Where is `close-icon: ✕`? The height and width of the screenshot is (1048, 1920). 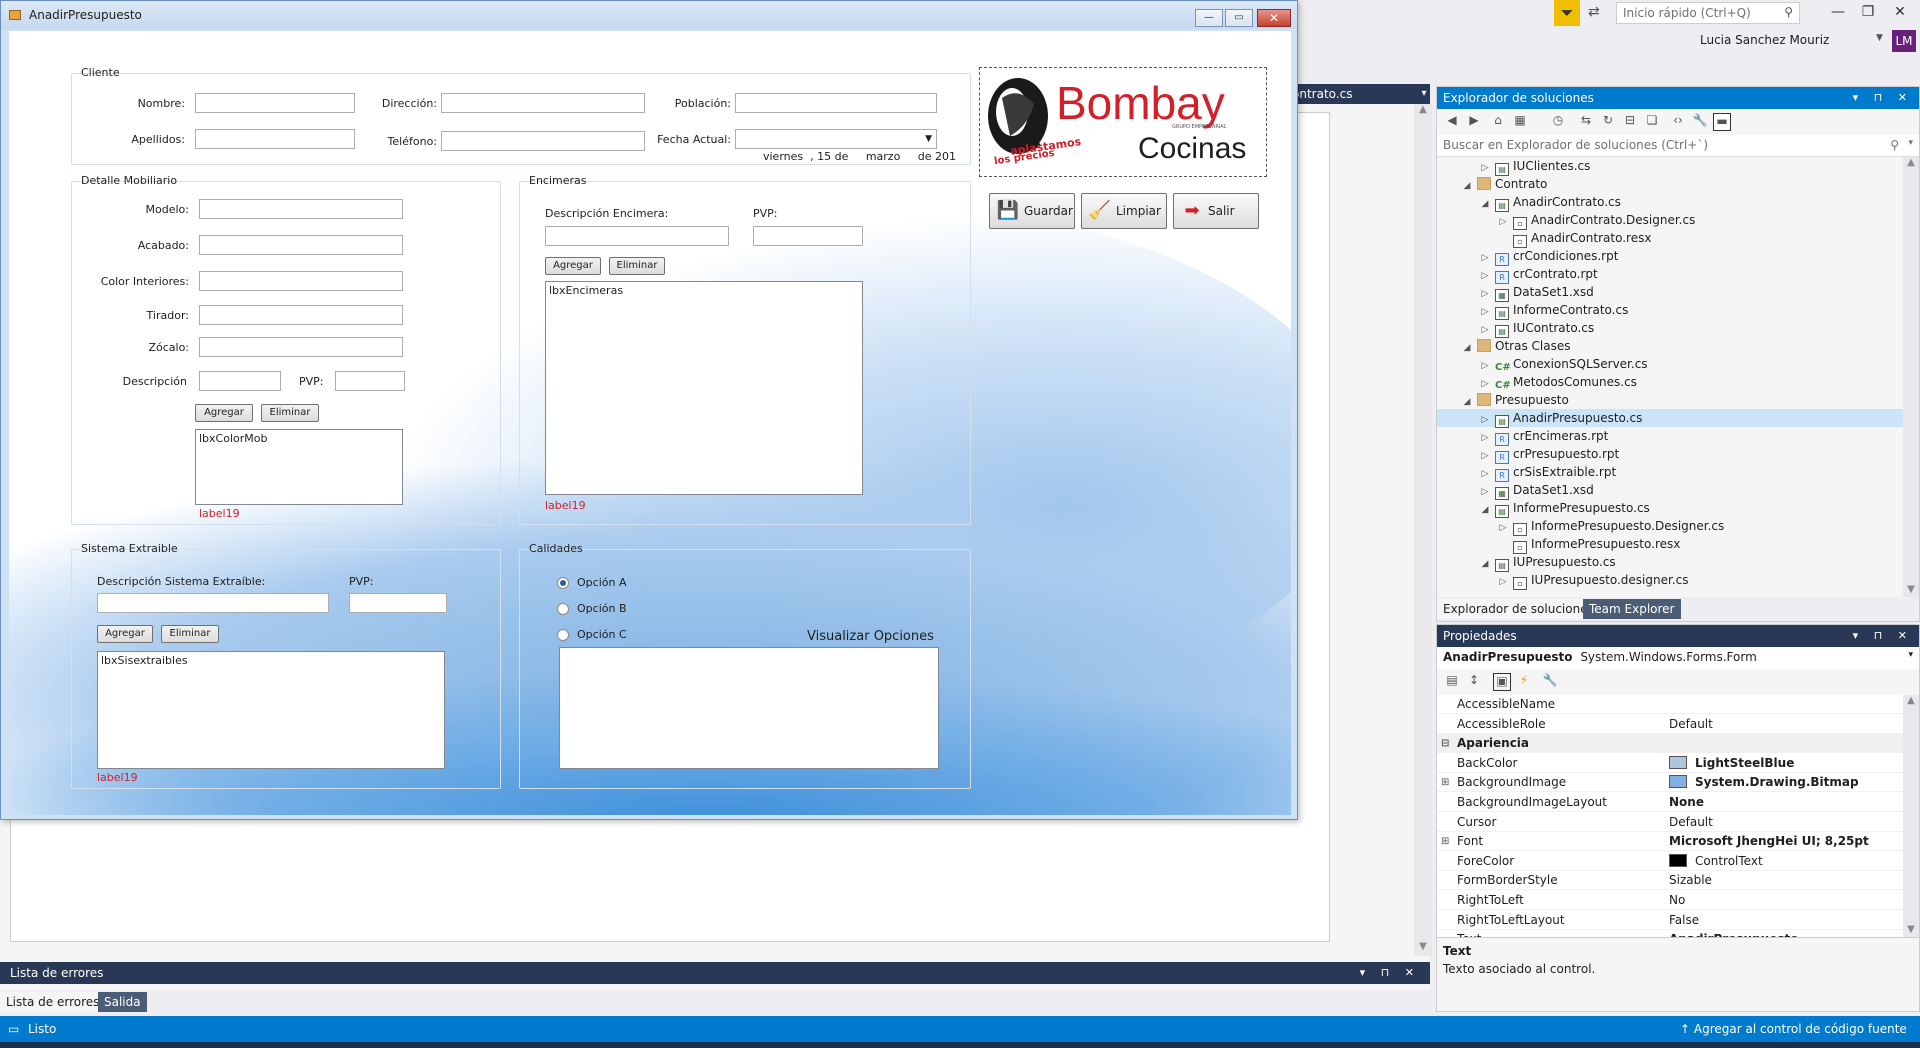
close-icon: ✕ is located at coordinates (1900, 12).